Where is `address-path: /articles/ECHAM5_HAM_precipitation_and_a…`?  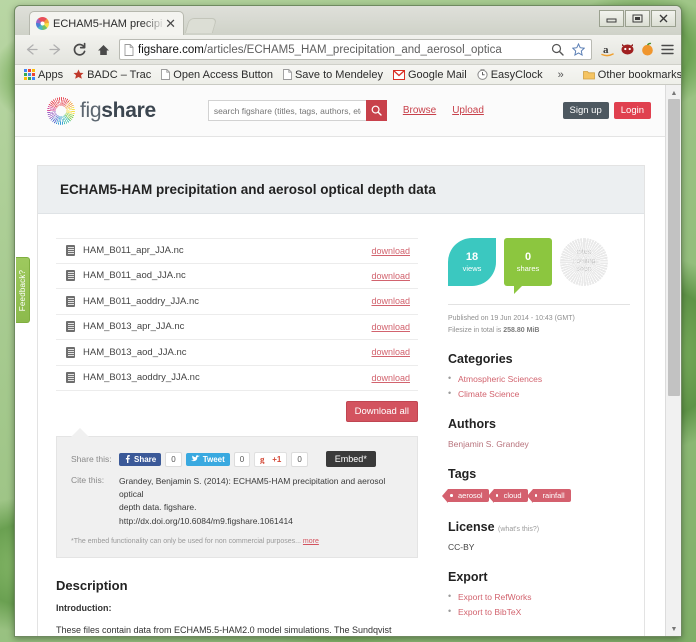
address-path: /articles/ECHAM5_HAM_precipitation_and_a… is located at coordinates (352, 49).